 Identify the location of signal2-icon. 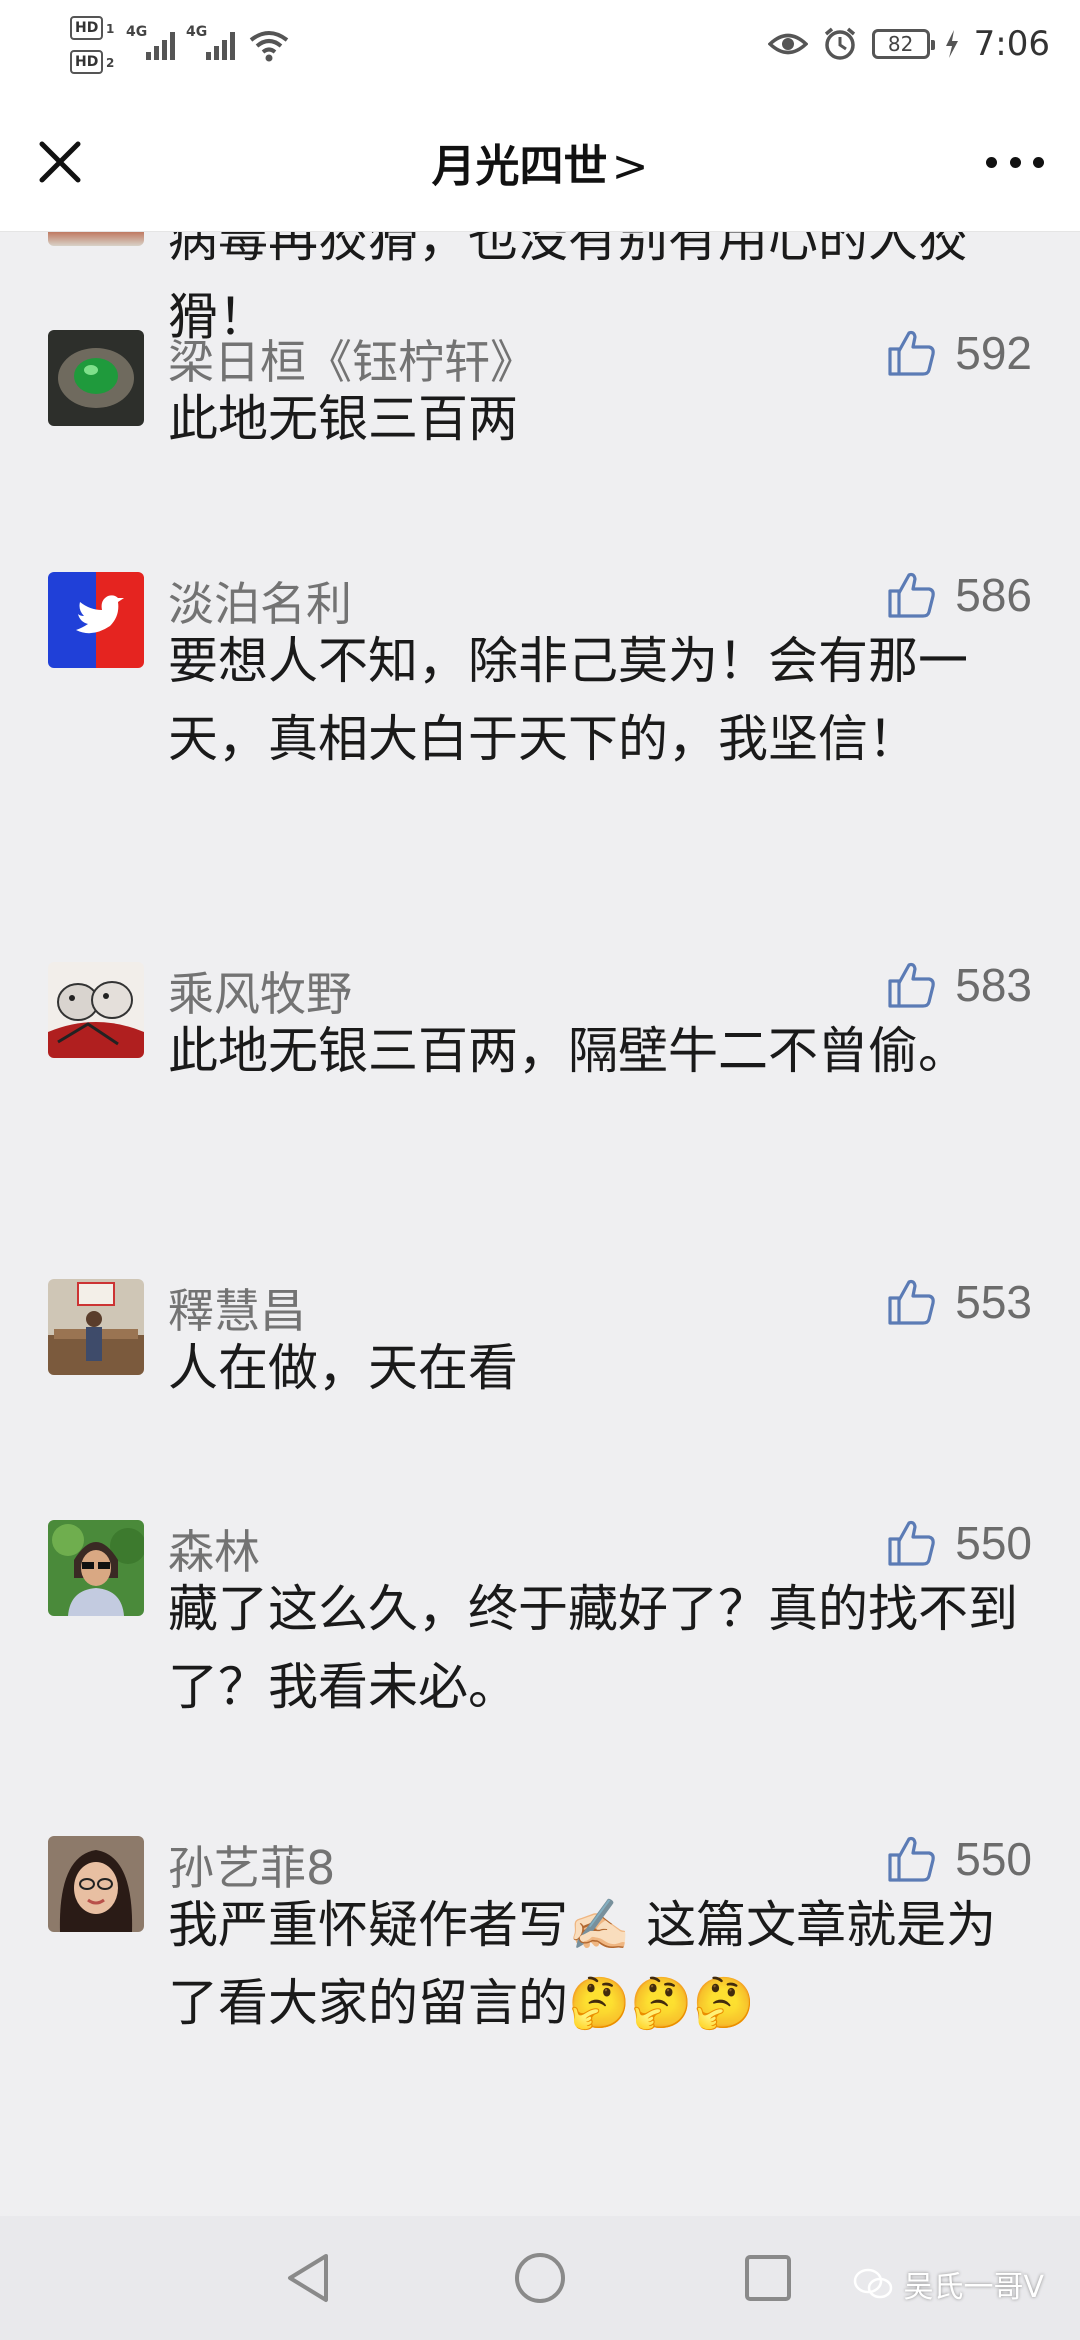
(220, 46).